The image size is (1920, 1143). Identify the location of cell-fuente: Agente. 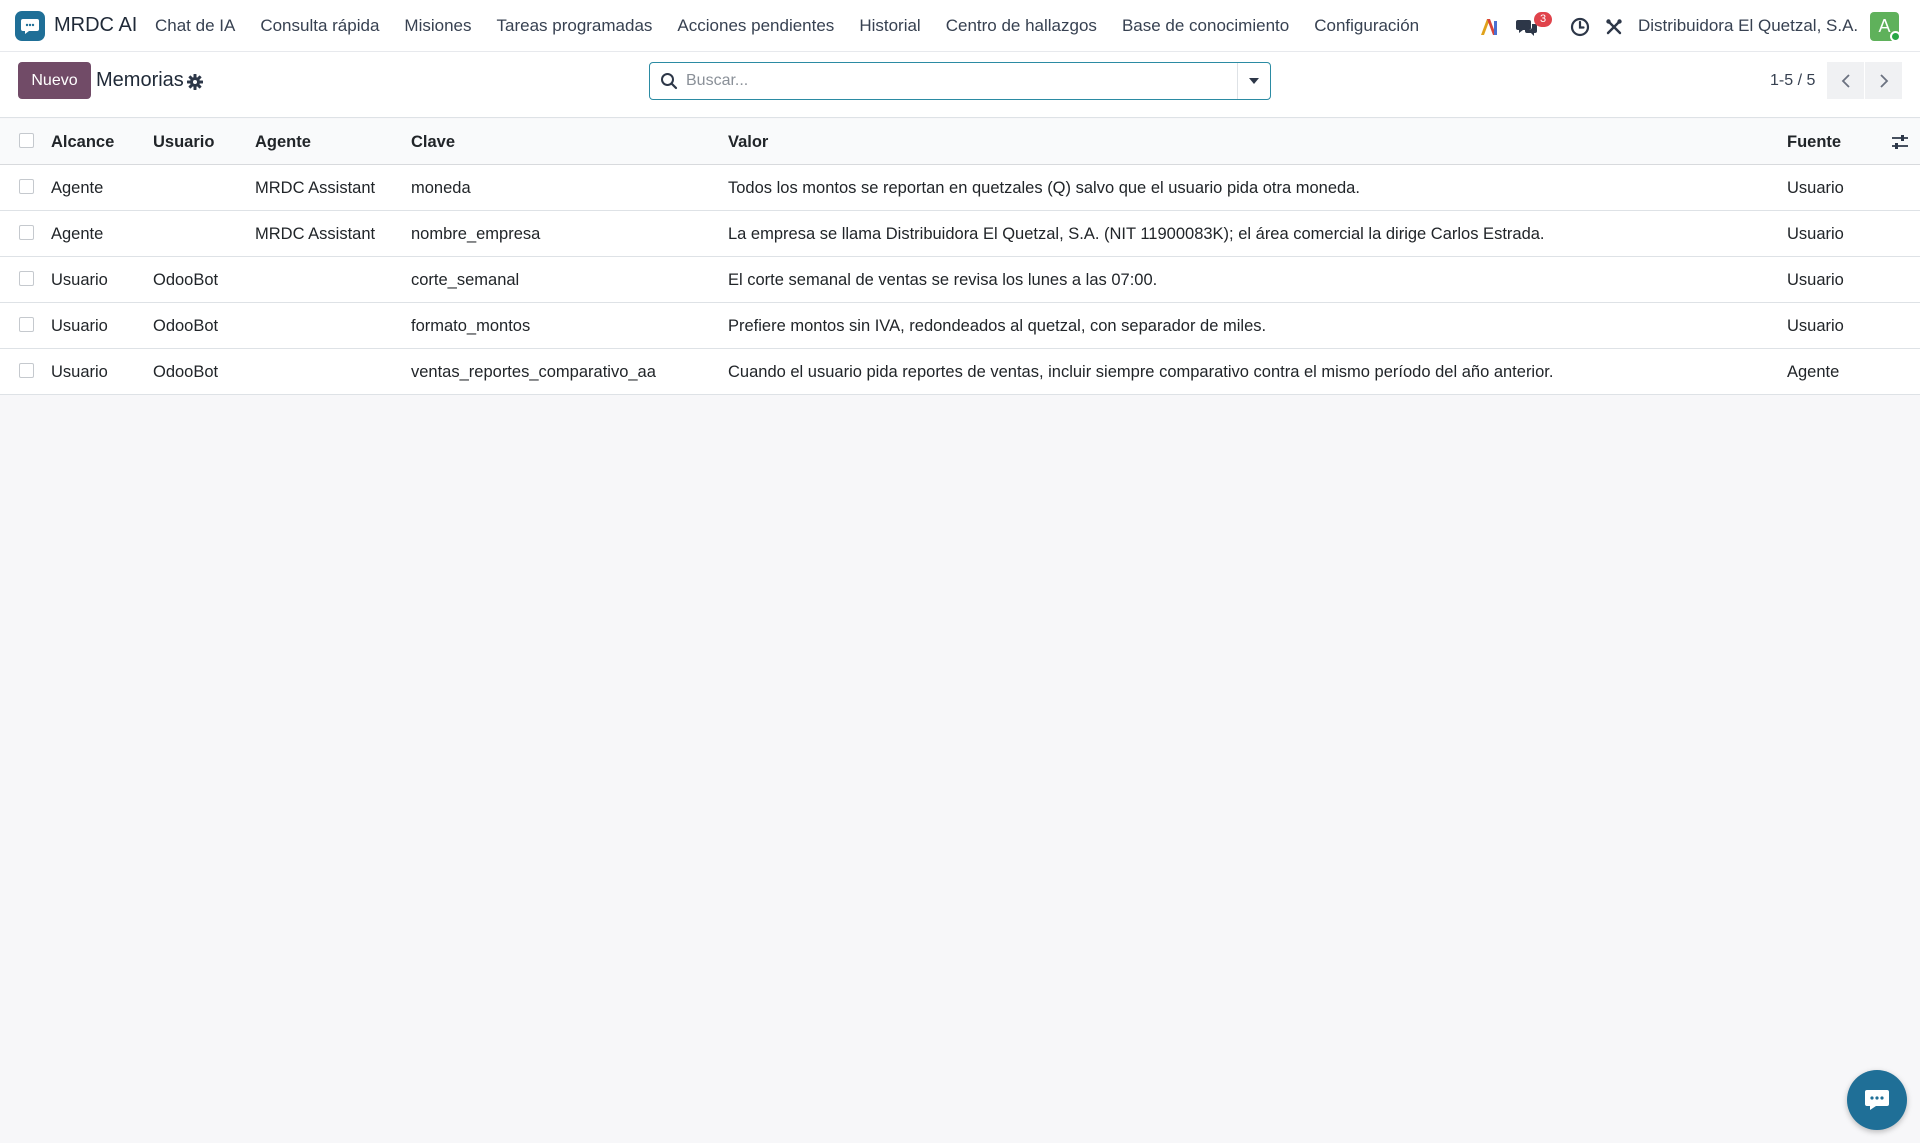
(1813, 372).